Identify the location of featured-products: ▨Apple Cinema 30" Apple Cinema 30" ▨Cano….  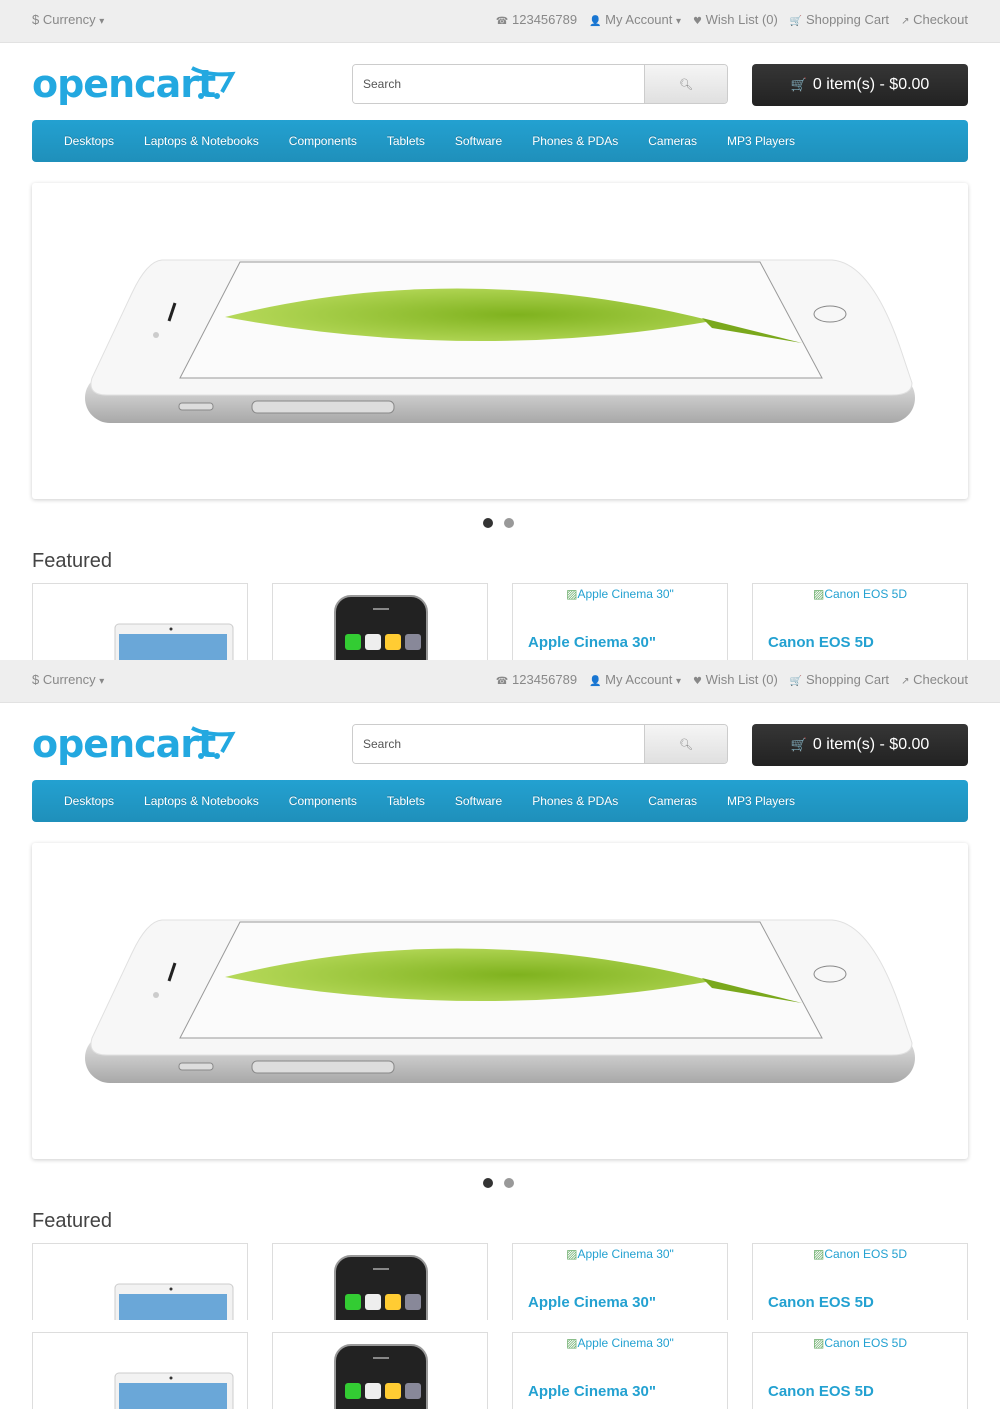
(500, 1370).